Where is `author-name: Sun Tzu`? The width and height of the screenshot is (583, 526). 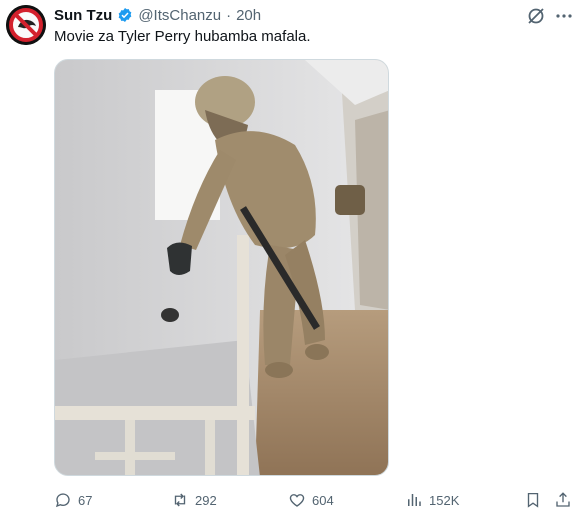
author-name: Sun Tzu is located at coordinates (83, 15).